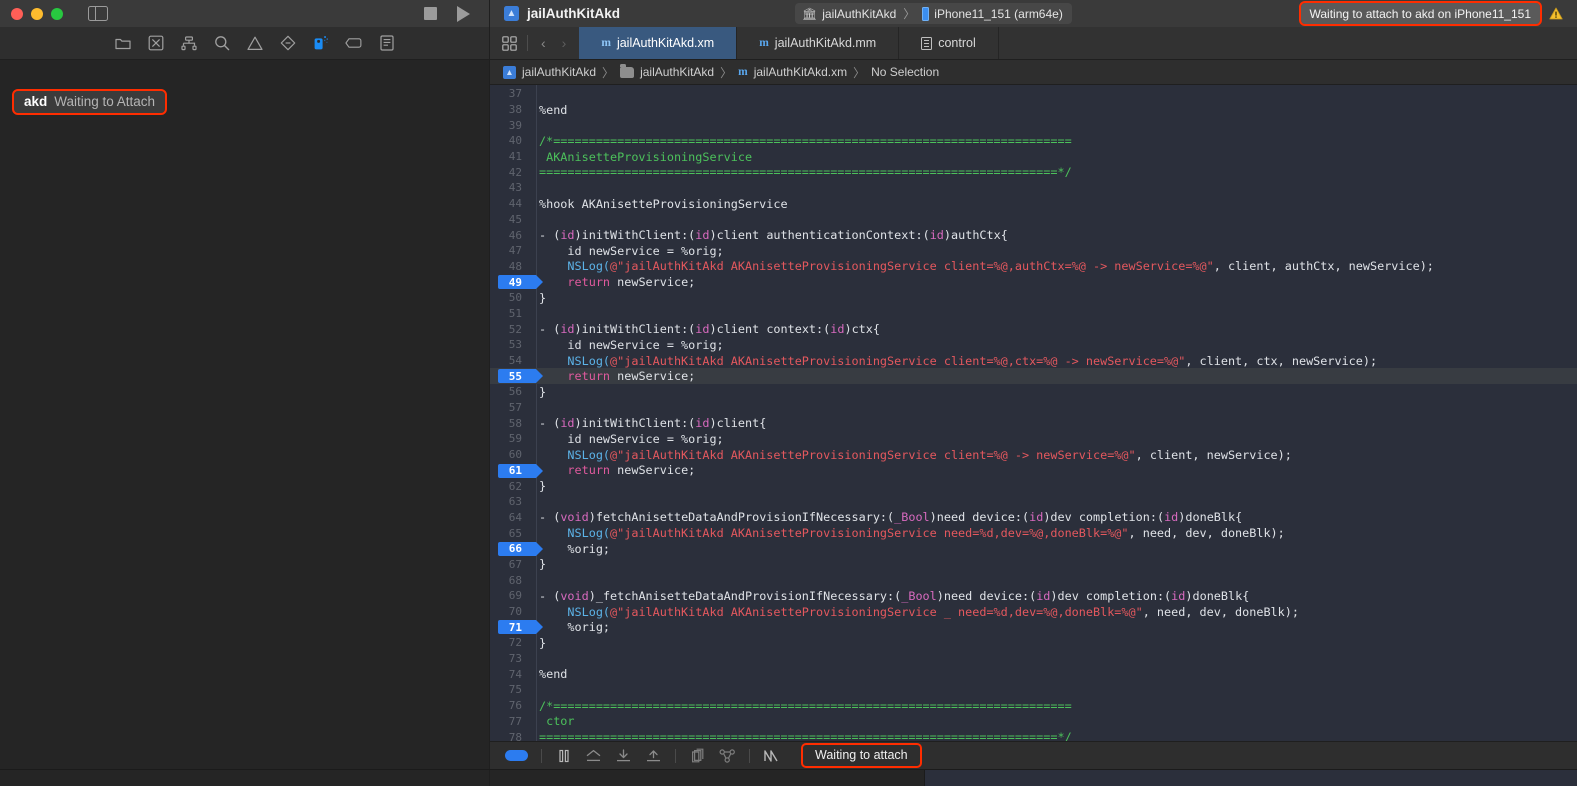 This screenshot has width=1577, height=786. I want to click on pause-icon, so click(563, 755).